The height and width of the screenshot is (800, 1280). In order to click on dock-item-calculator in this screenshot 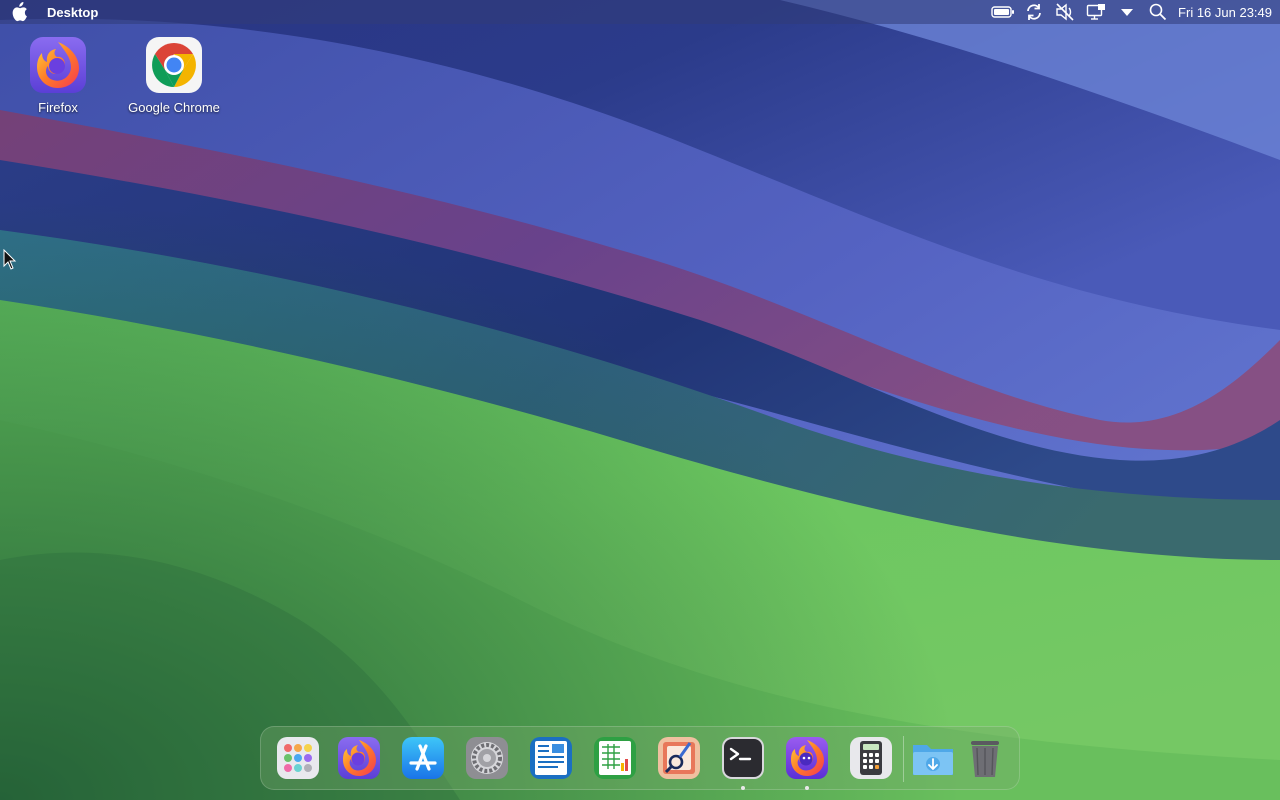, I will do `click(871, 758)`.